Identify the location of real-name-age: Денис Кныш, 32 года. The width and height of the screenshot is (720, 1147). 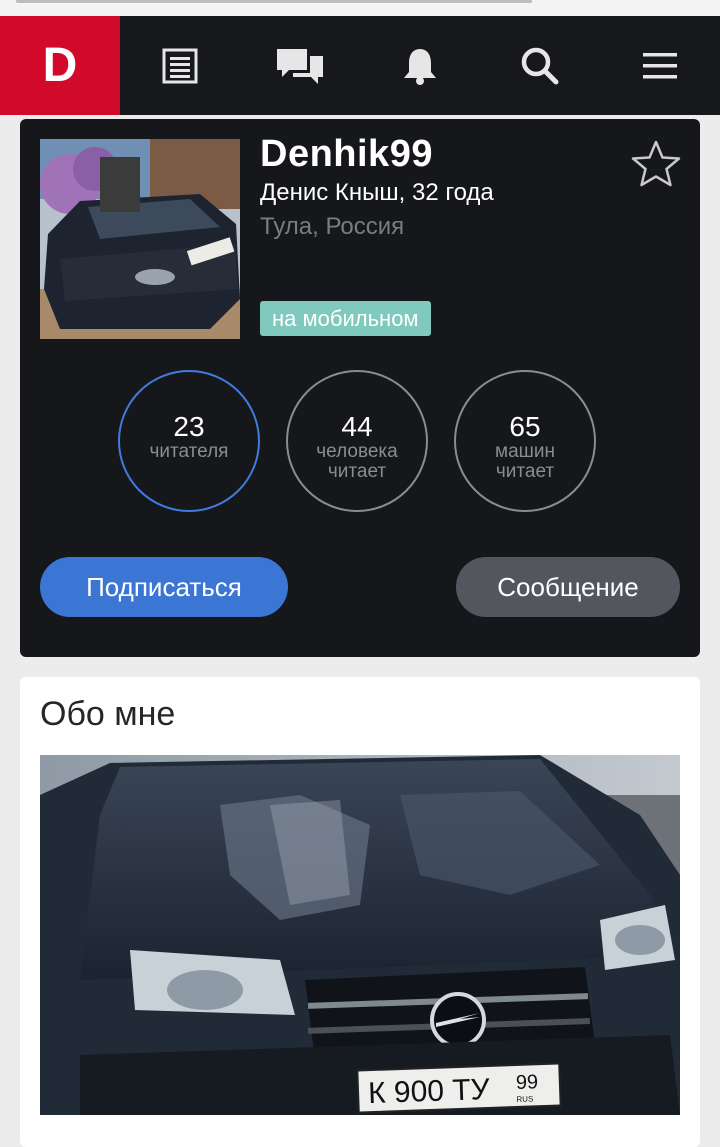
(377, 192).